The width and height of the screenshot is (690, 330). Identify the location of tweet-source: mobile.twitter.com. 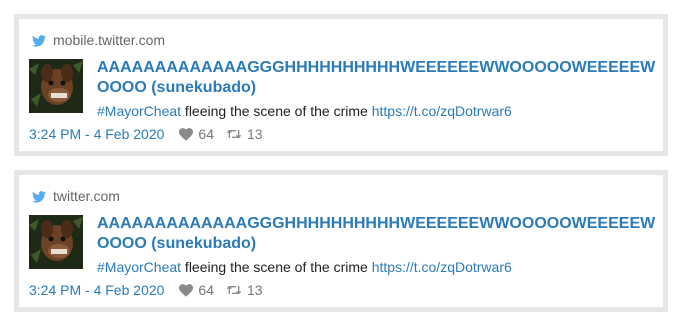
(98, 40).